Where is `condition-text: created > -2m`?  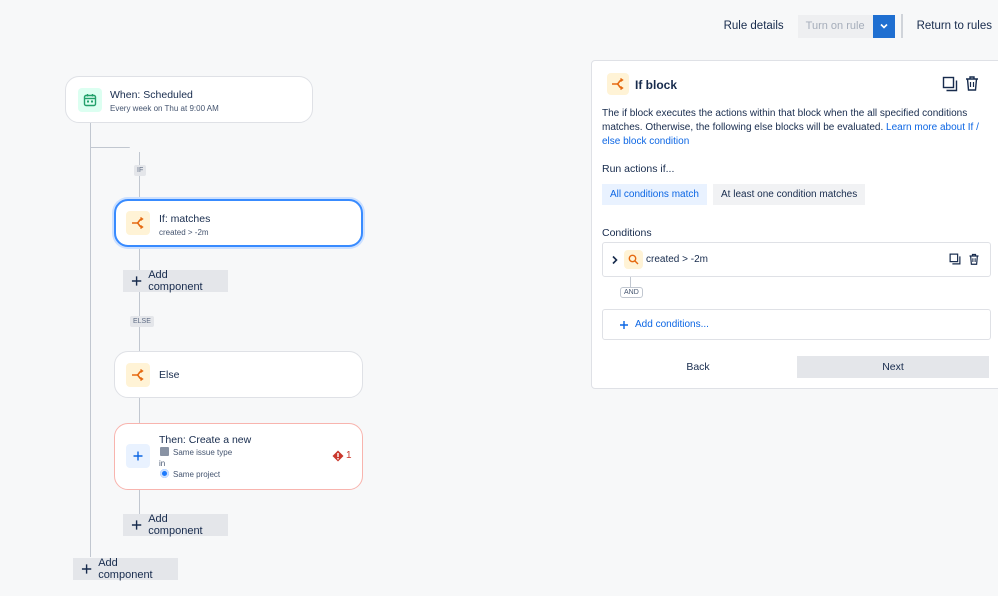
condition-text: created > -2m is located at coordinates (677, 259).